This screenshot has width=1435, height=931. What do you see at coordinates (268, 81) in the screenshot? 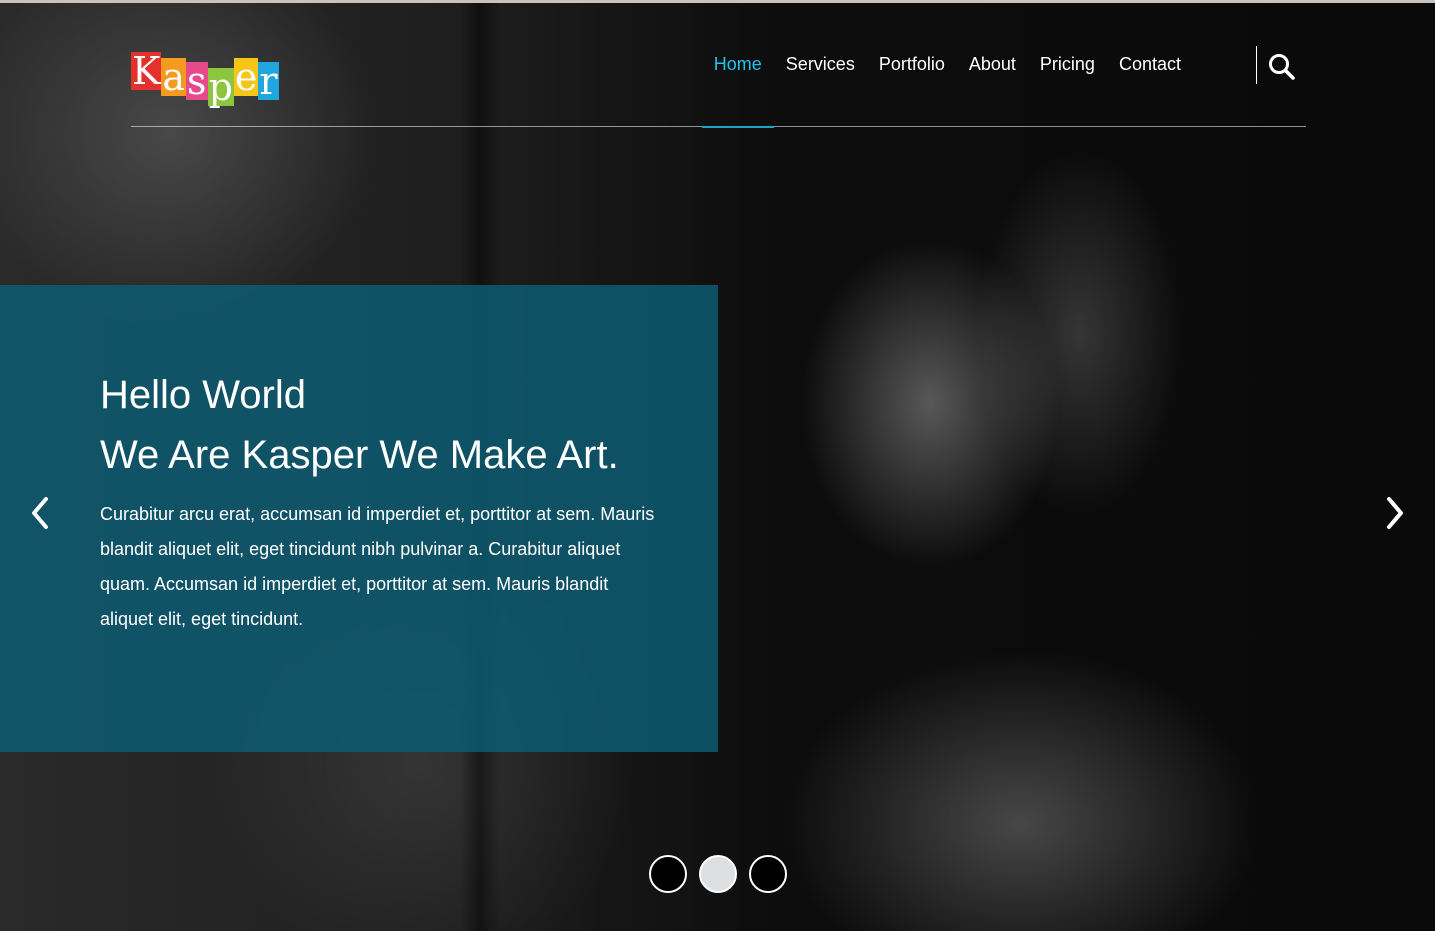
I see `logo-letter: r` at bounding box center [268, 81].